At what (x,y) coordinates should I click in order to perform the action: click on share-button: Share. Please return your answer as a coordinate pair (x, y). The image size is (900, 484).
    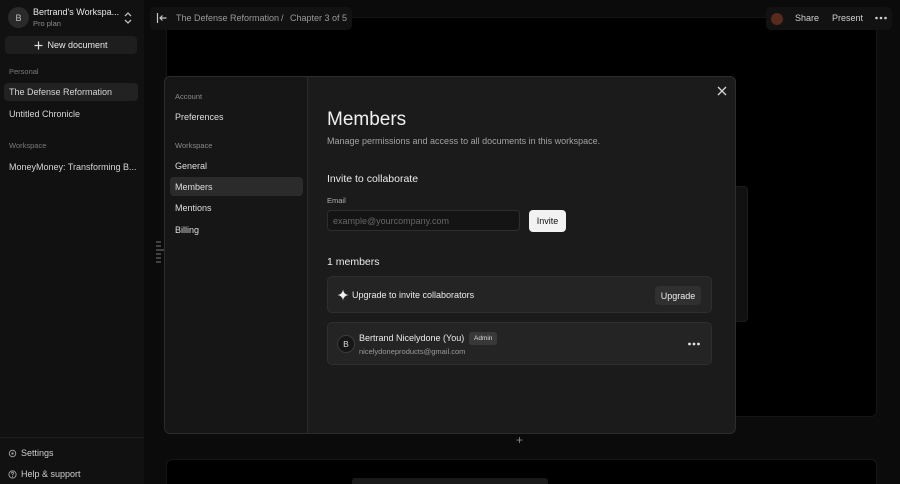
    Looking at the image, I should click on (807, 18).